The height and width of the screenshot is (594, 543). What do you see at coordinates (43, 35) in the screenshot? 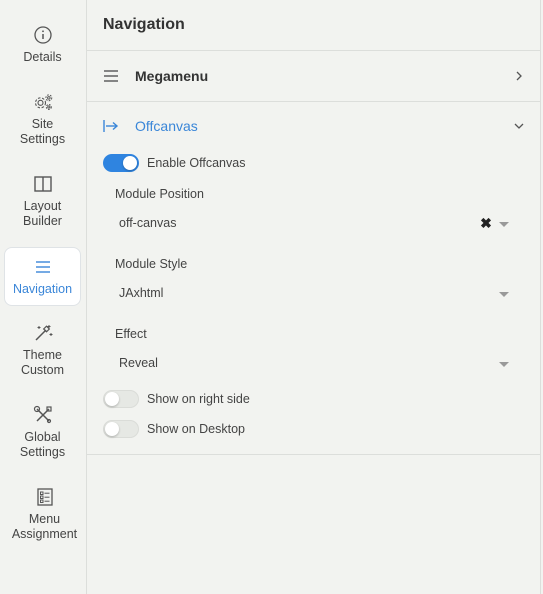
I see `info-circle-icon` at bounding box center [43, 35].